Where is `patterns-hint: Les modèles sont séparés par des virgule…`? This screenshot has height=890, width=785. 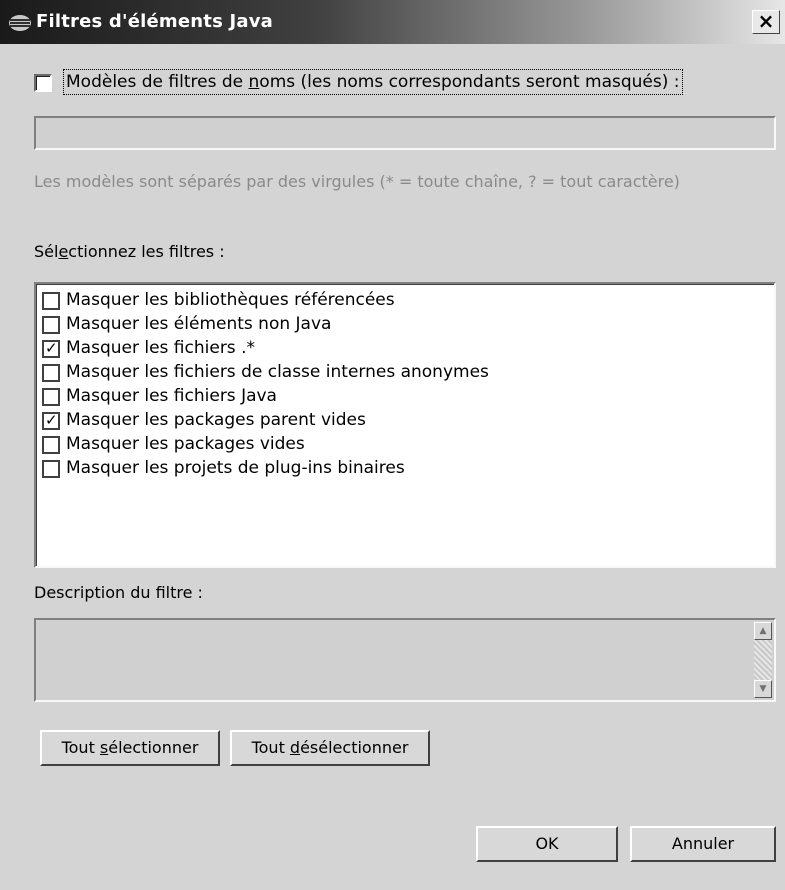
patterns-hint: Les modèles sont séparés par des virgule… is located at coordinates (357, 181).